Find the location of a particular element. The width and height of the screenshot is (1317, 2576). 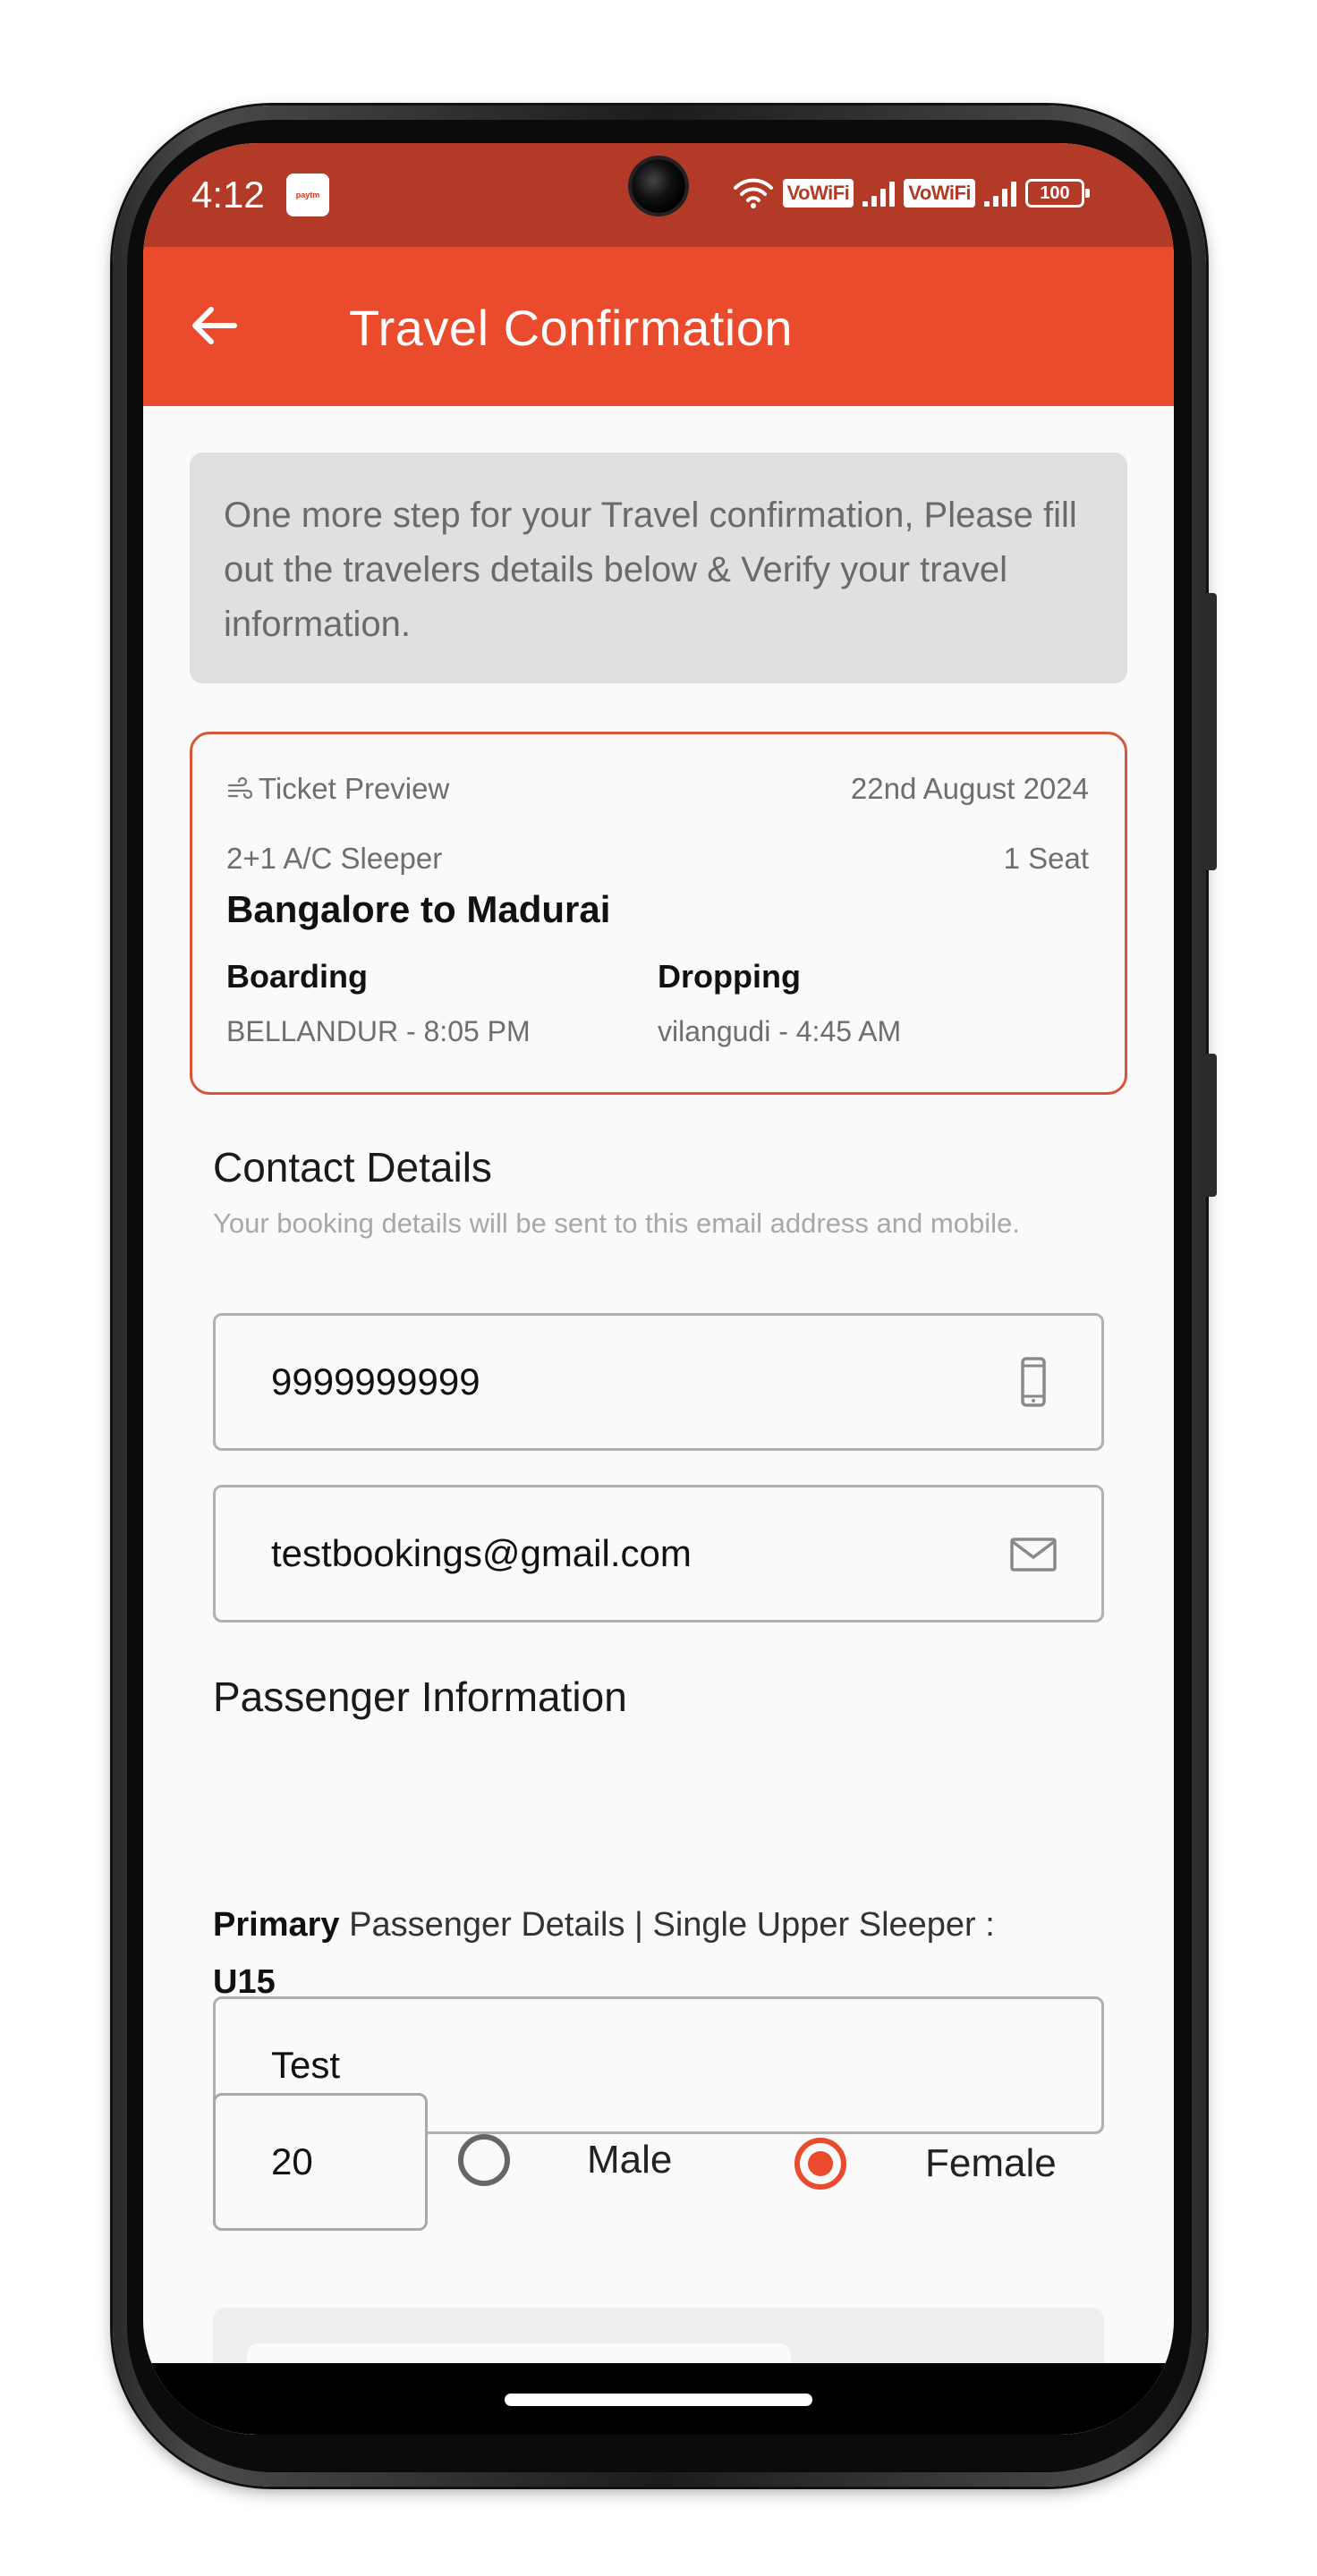

signal-icon is located at coordinates (879, 193).